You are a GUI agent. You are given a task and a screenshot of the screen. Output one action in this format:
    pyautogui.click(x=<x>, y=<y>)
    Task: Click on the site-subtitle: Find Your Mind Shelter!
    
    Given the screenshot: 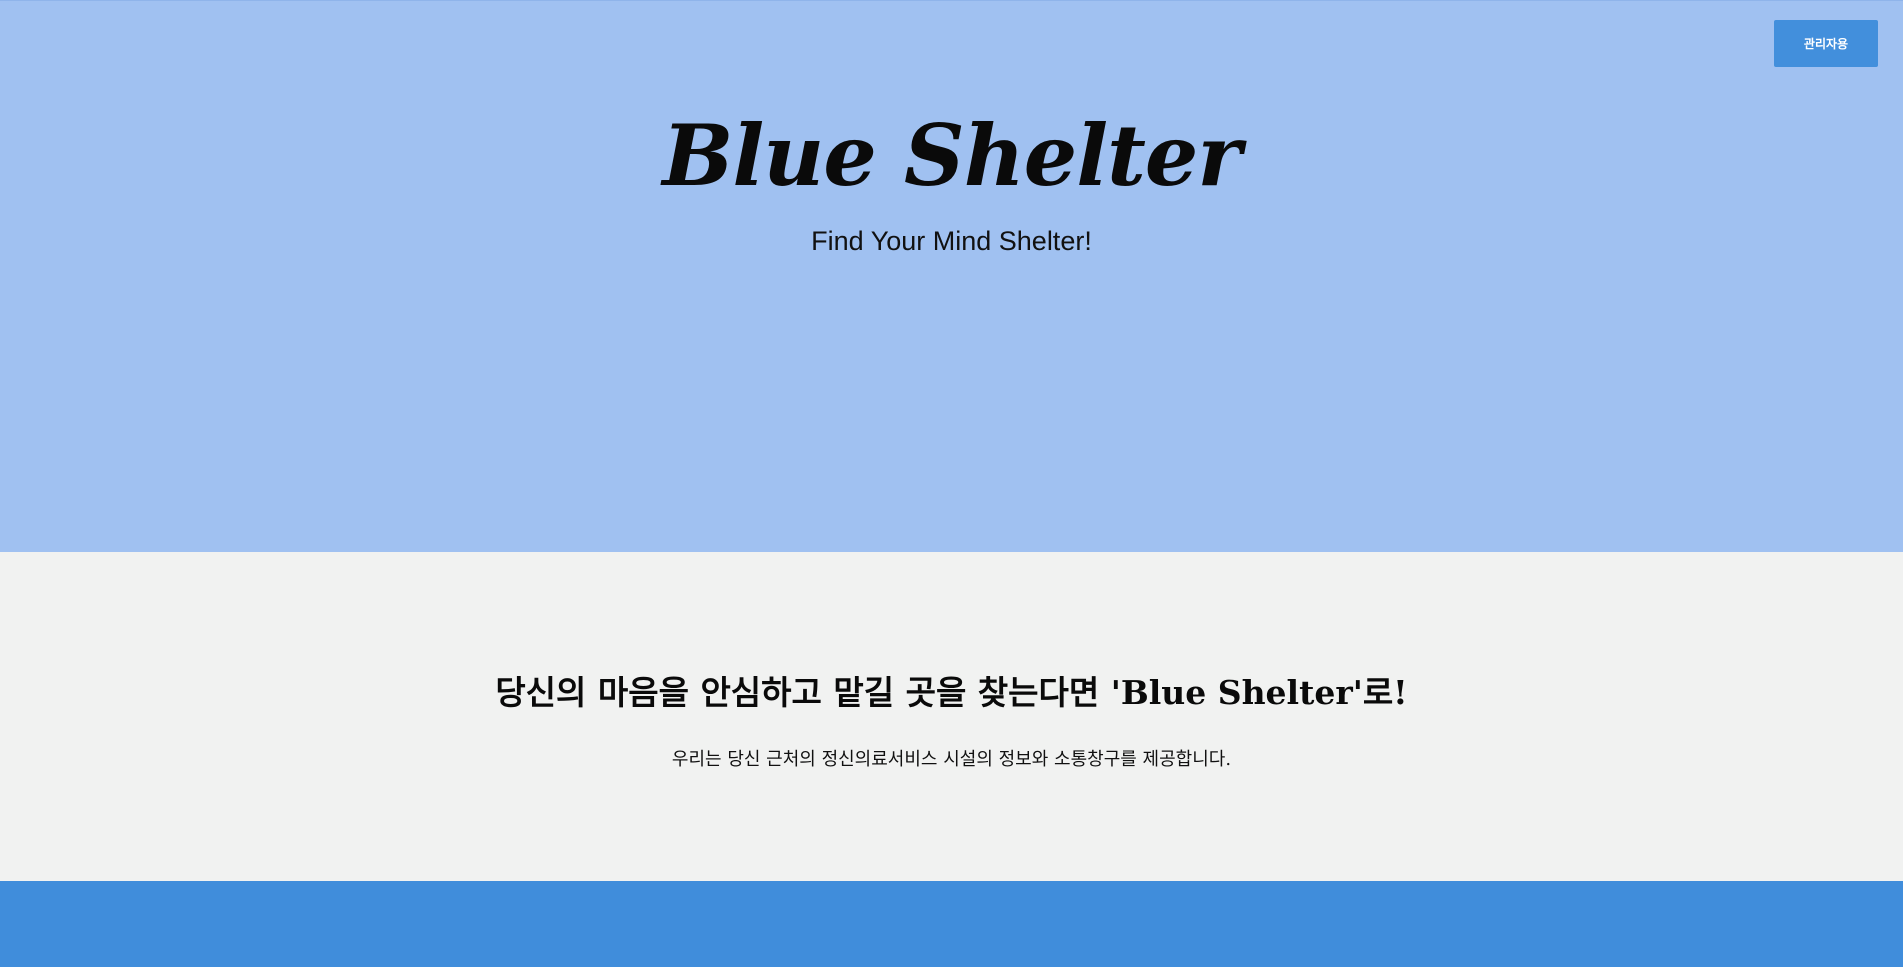 What is the action you would take?
    pyautogui.click(x=951, y=241)
    